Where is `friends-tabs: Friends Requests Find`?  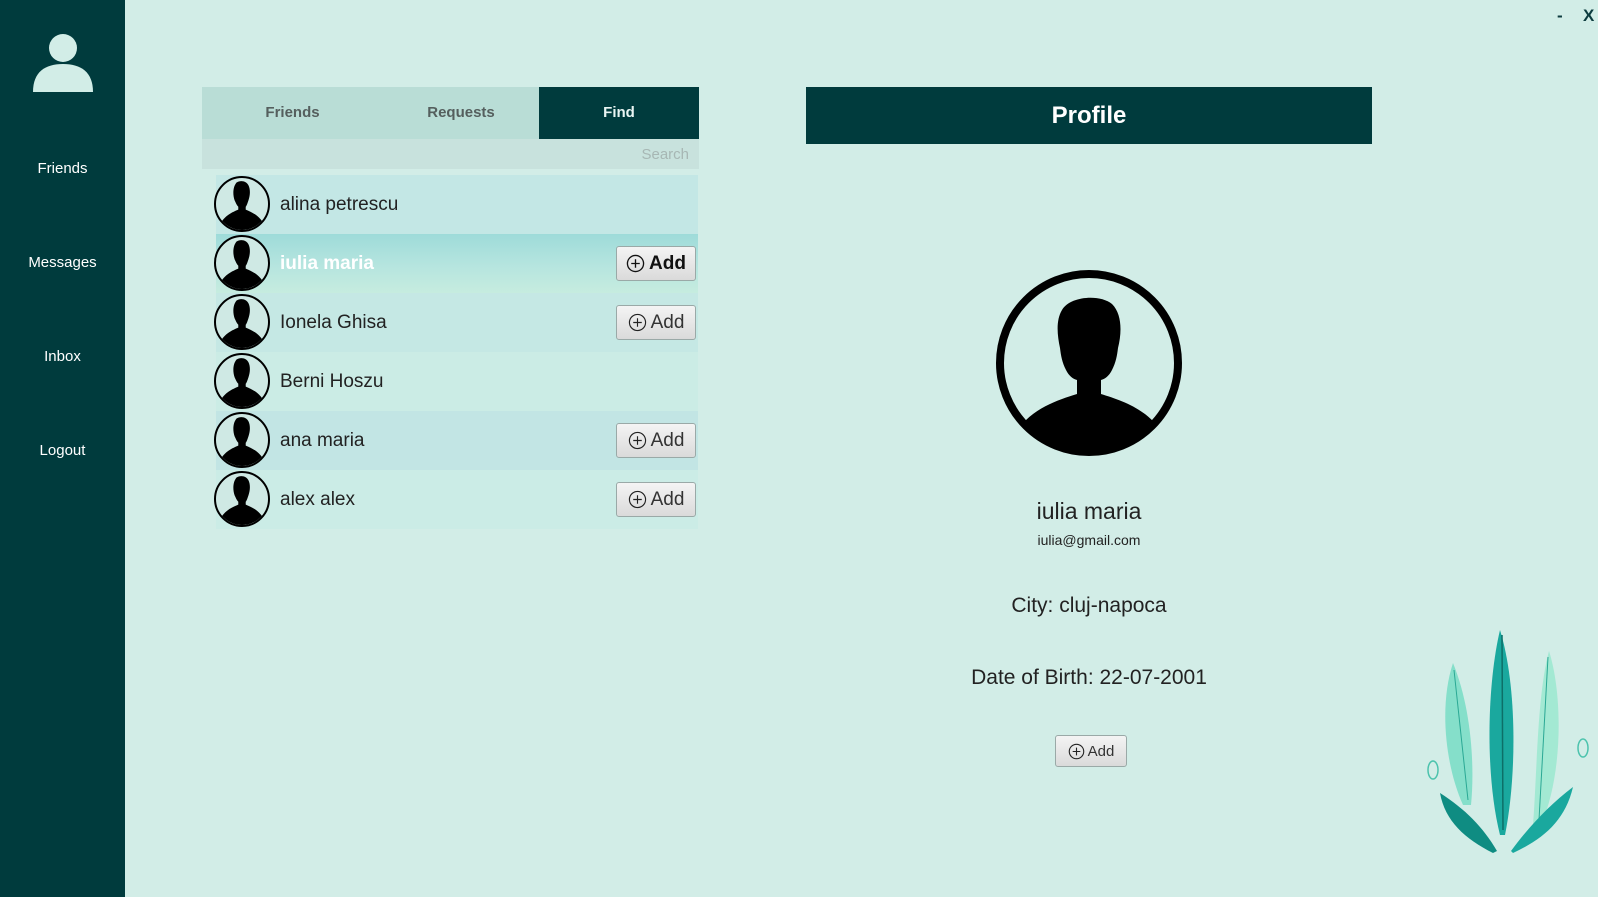 friends-tabs: Friends Requests Find is located at coordinates (450, 113).